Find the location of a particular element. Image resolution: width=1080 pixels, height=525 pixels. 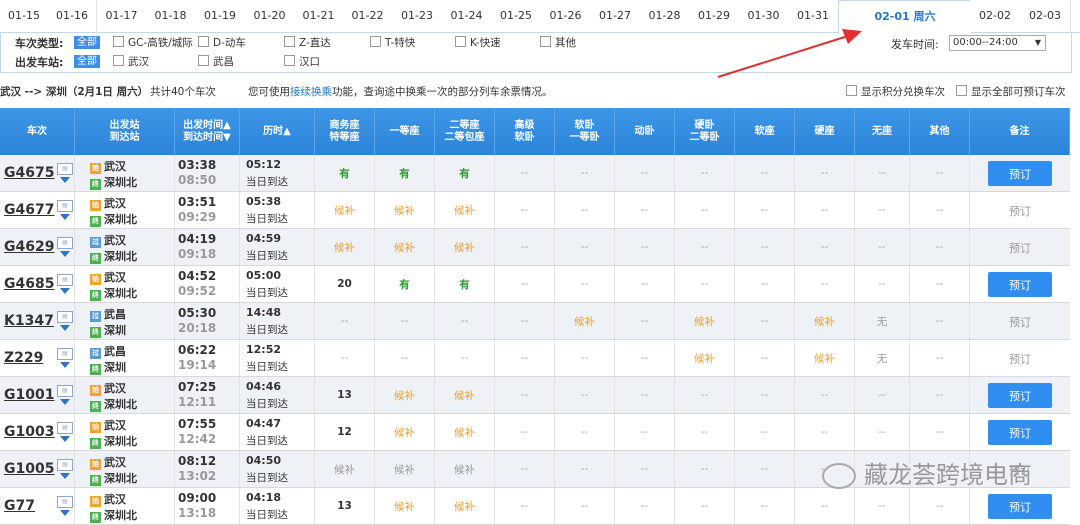

date-tab: 02-03 is located at coordinates (1045, 16).